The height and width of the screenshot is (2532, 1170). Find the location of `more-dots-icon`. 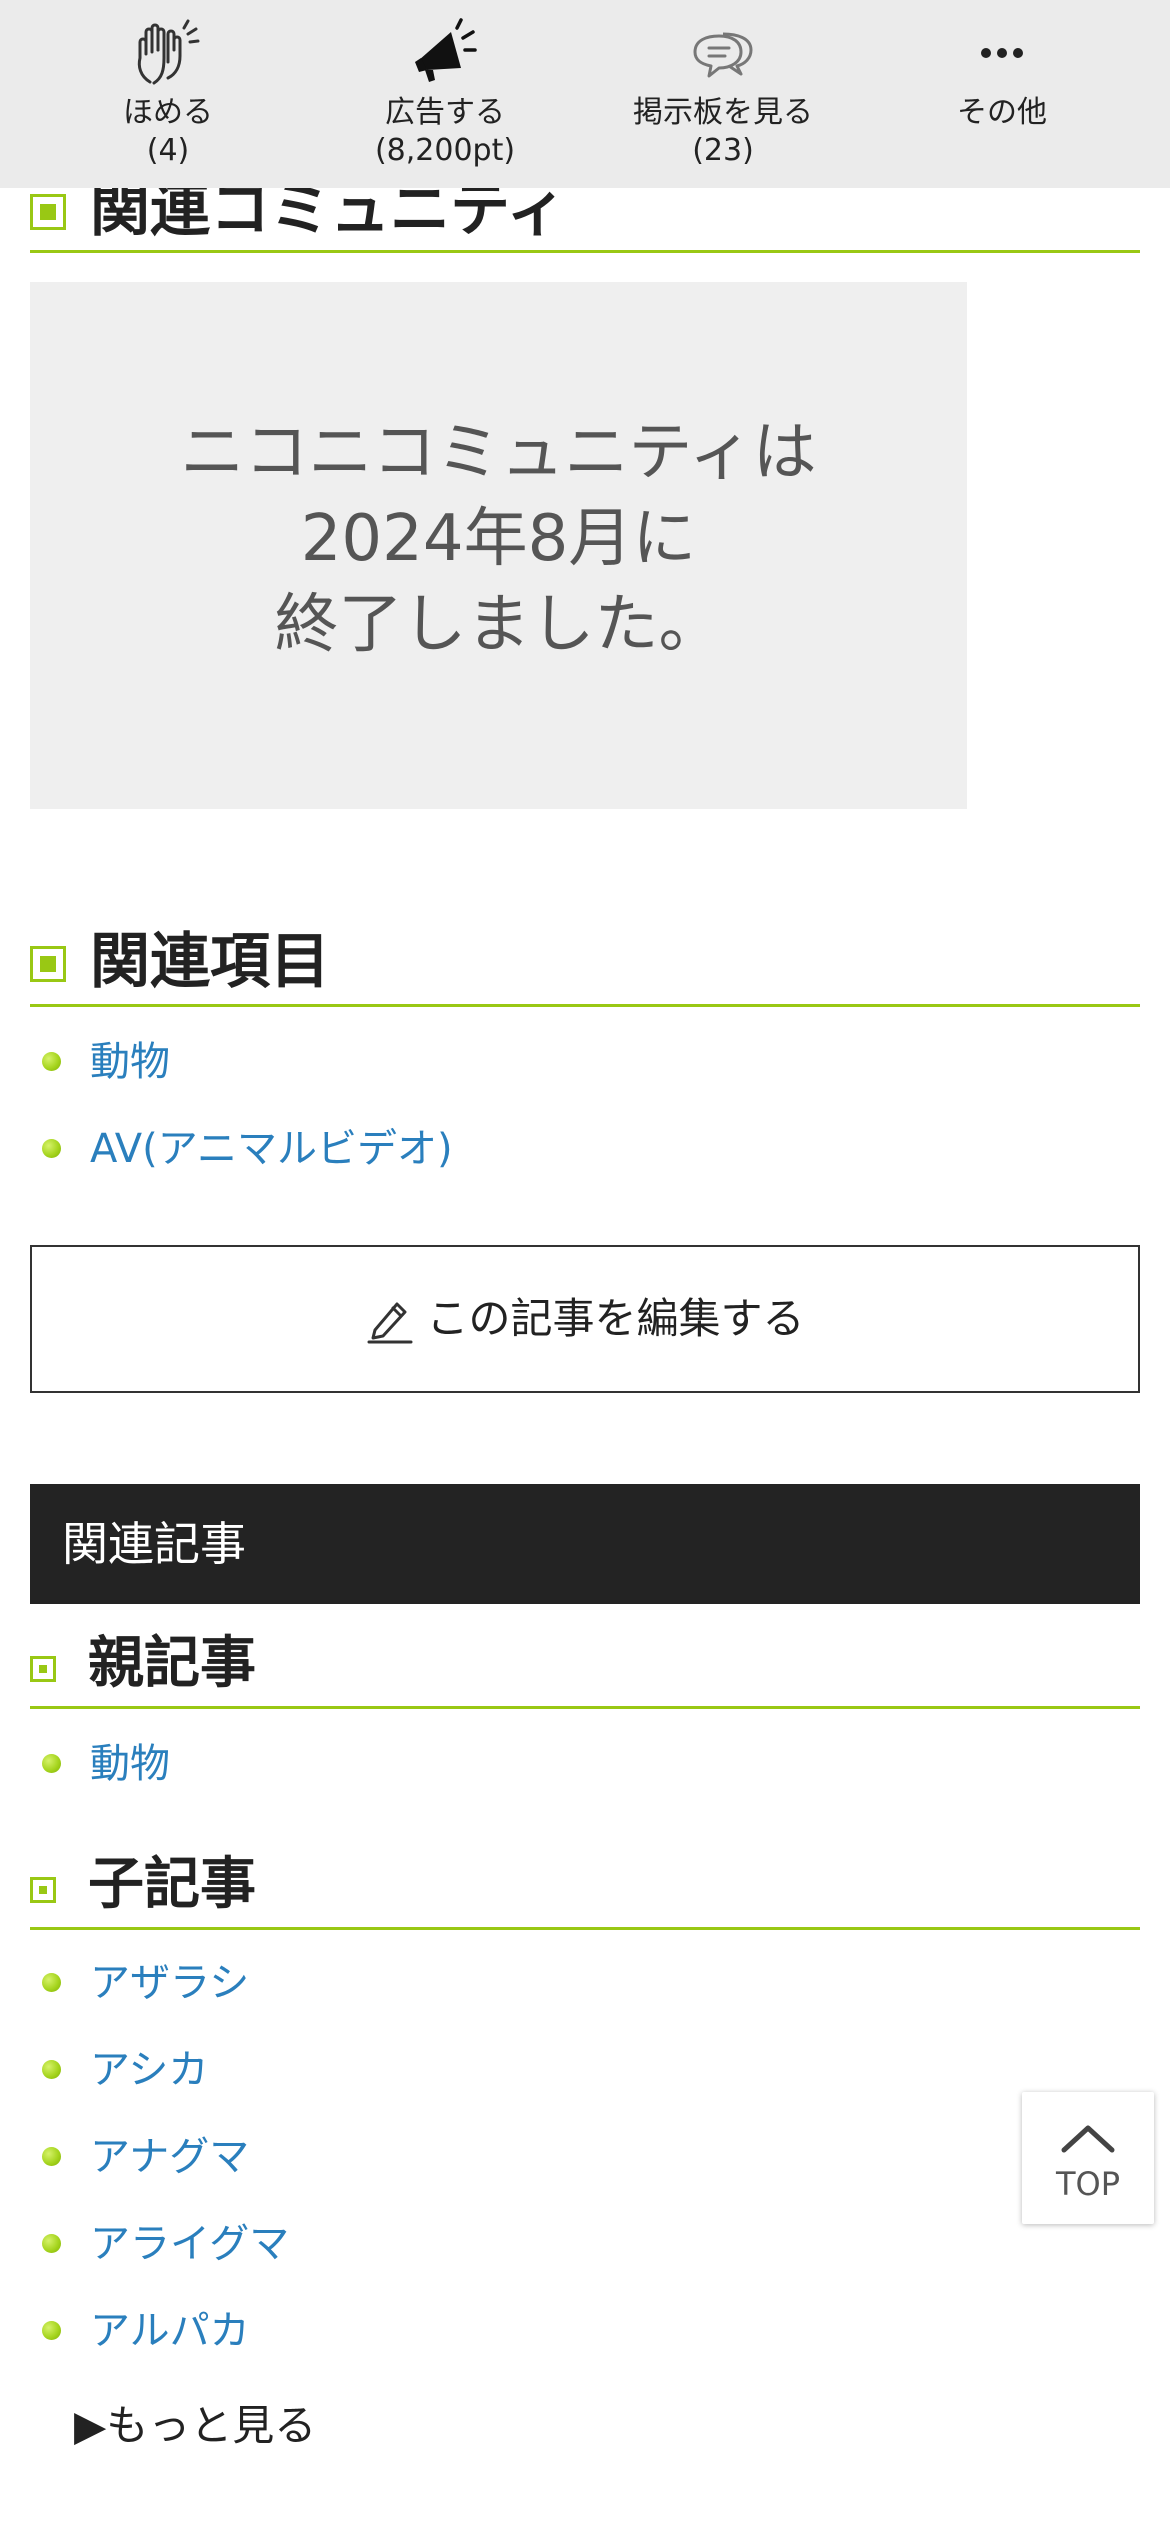

more-dots-icon is located at coordinates (1002, 53).